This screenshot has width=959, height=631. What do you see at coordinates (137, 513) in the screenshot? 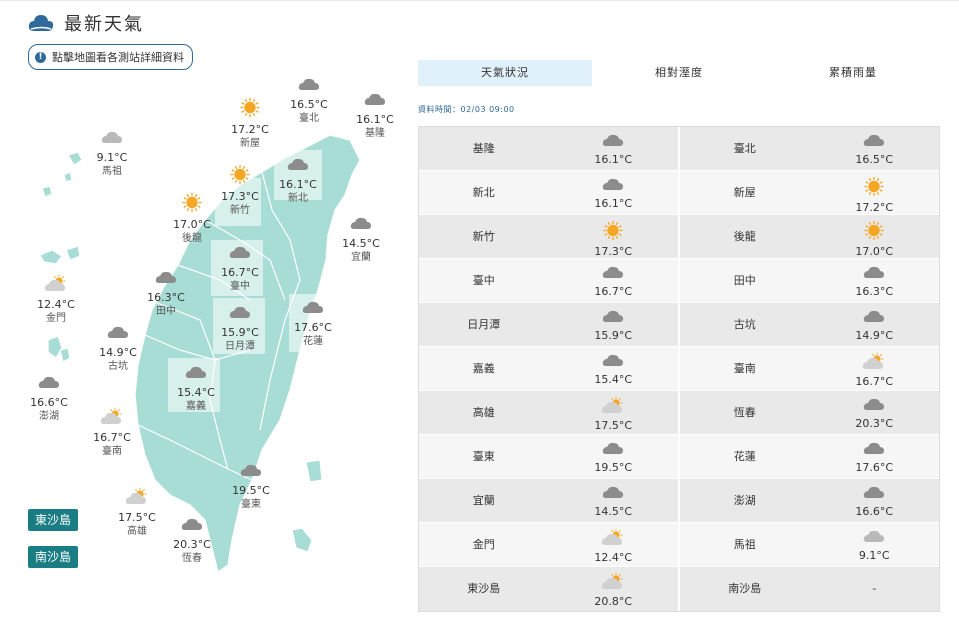
I see `map-station: 17.5°C 高雄` at bounding box center [137, 513].